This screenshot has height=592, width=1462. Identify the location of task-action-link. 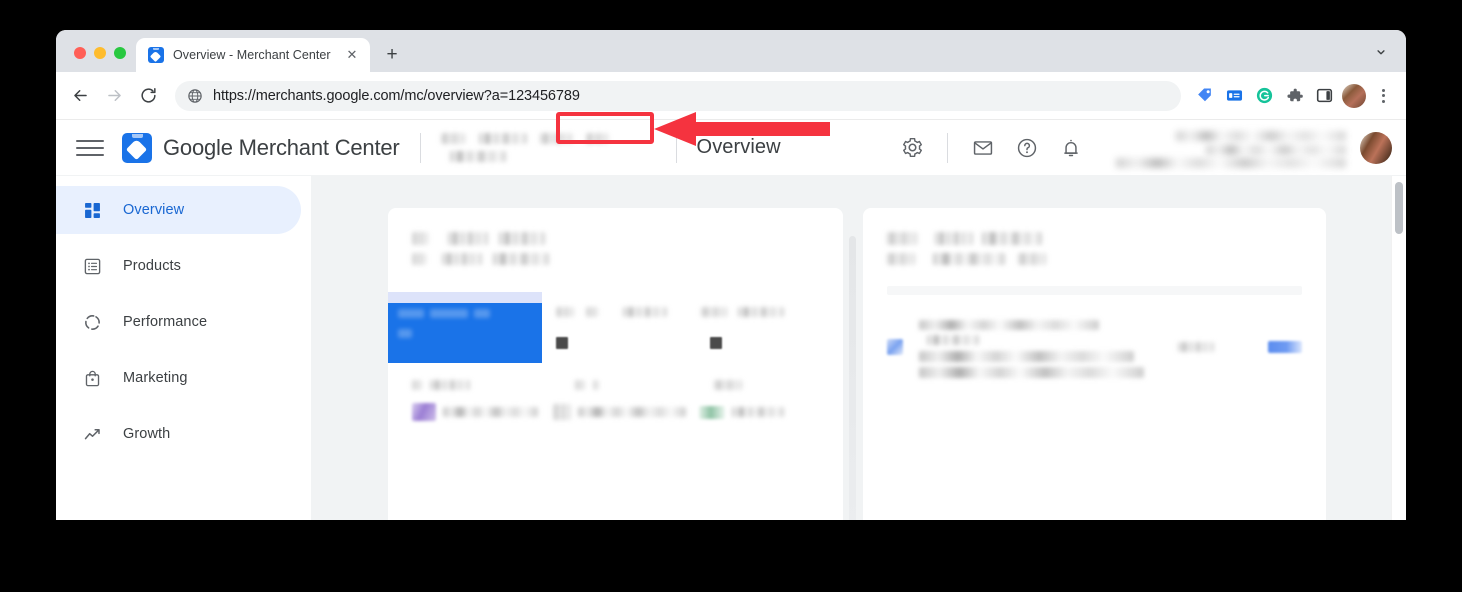
(1285, 347).